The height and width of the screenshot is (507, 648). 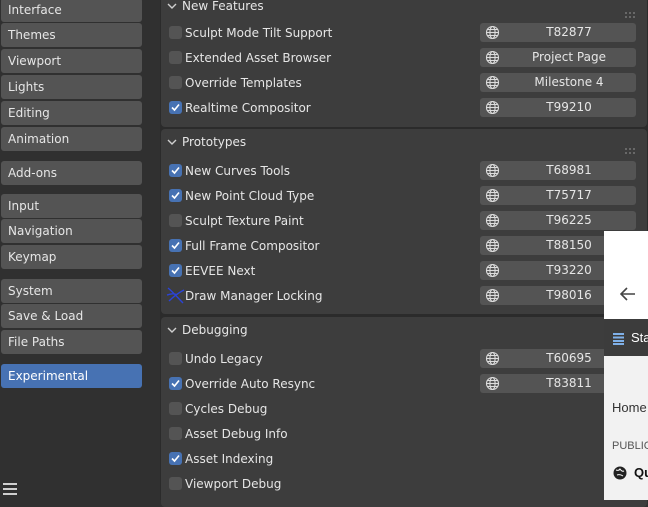 I want to click on section-label: PUBLIC, so click(x=630, y=446).